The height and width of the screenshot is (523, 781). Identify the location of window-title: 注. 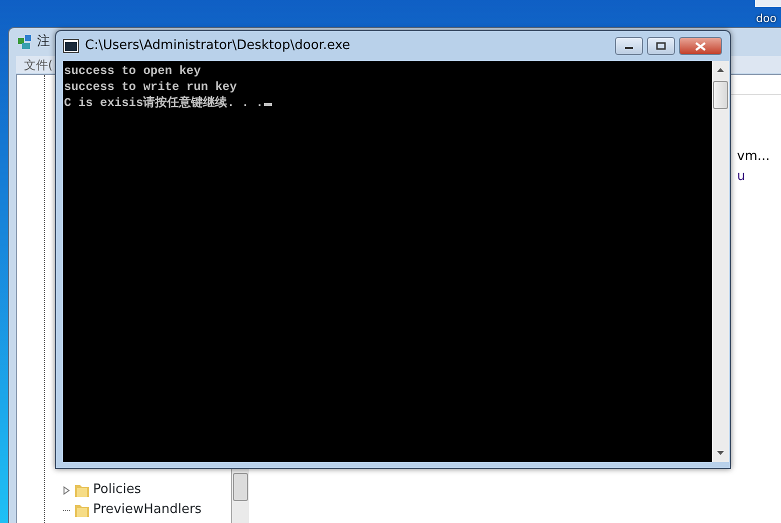
(43, 42).